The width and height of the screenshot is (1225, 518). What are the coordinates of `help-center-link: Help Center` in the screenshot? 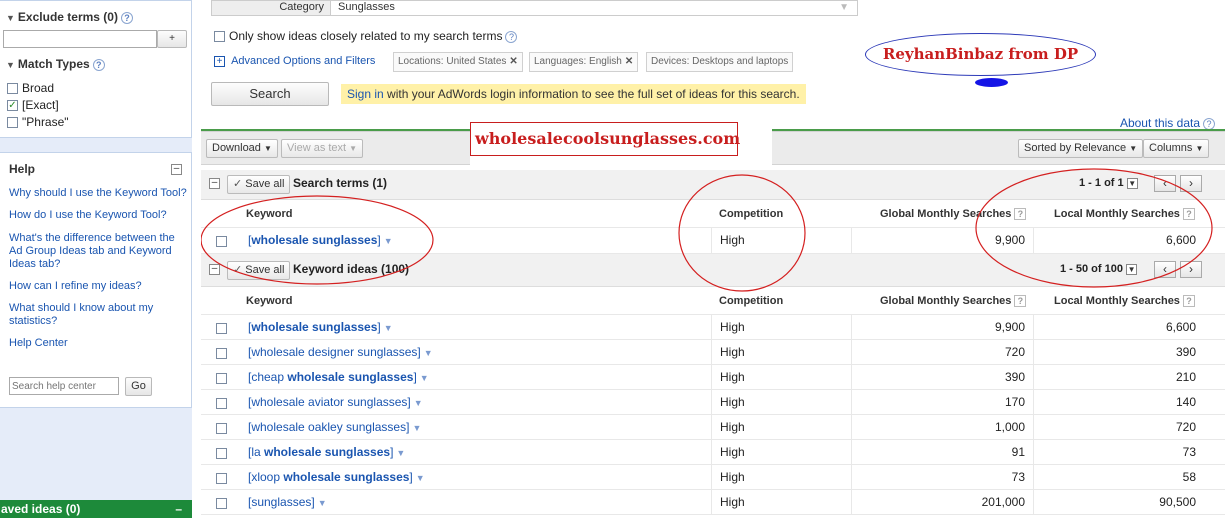 It's located at (98, 343).